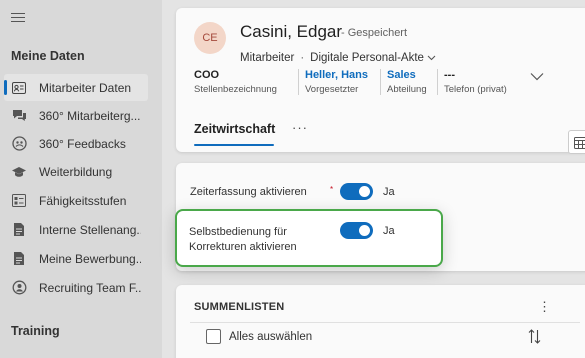  Describe the element at coordinates (356, 230) in the screenshot. I see `selbstbedienung-toggle` at that location.